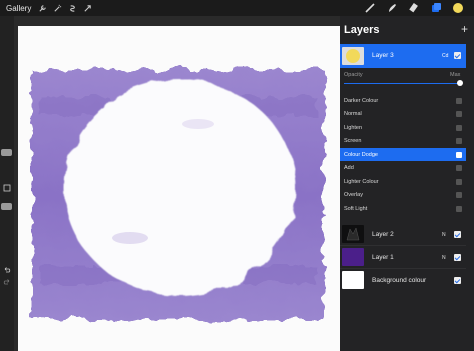 This screenshot has height=351, width=474. What do you see at coordinates (445, 56) in the screenshot?
I see `blend-mode-tag: Cd` at bounding box center [445, 56].